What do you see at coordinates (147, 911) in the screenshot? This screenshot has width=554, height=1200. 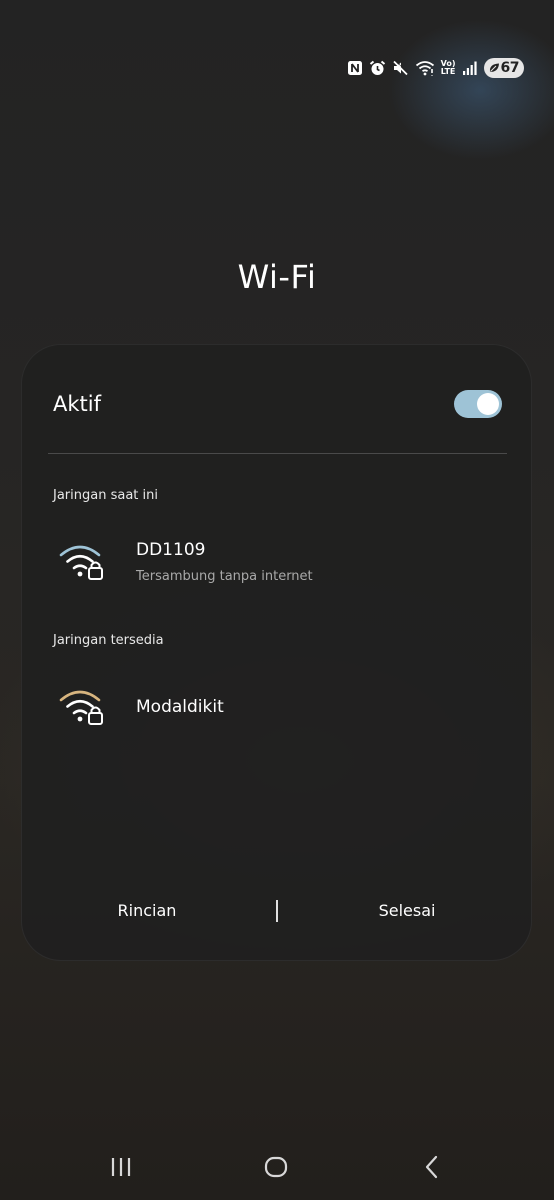 I see `details-button: Rincian` at bounding box center [147, 911].